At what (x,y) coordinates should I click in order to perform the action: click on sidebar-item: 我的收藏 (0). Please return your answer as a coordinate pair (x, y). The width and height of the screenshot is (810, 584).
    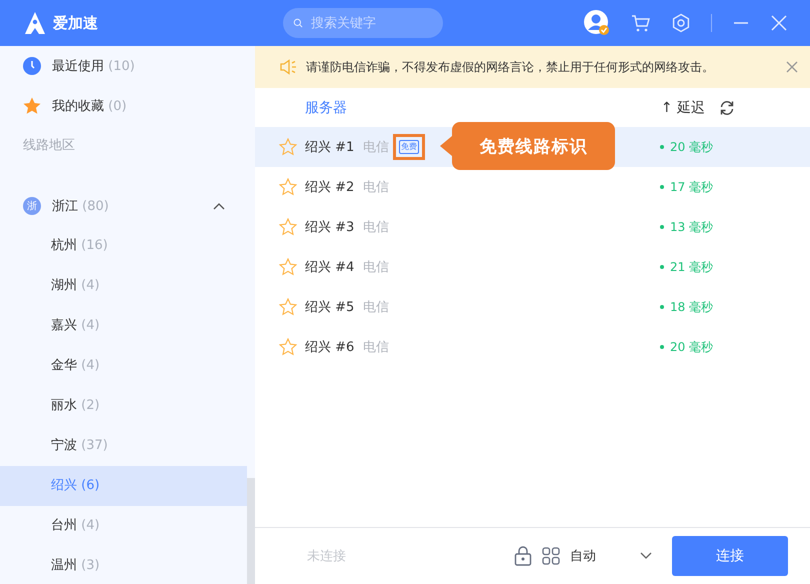
    Looking at the image, I should click on (123, 106).